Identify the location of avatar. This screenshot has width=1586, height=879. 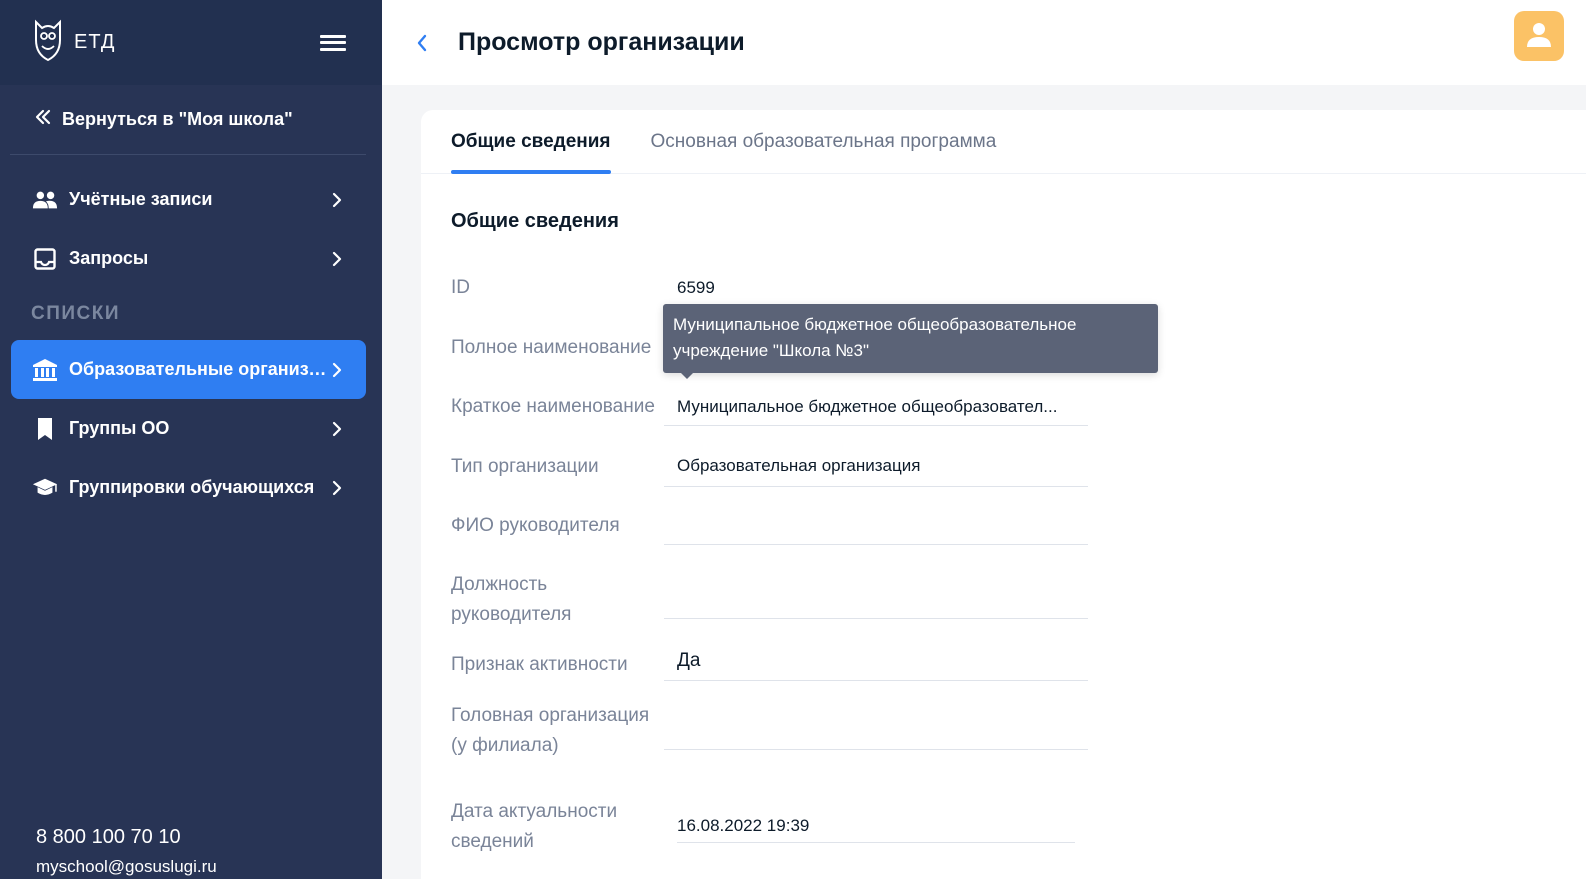
(1539, 36).